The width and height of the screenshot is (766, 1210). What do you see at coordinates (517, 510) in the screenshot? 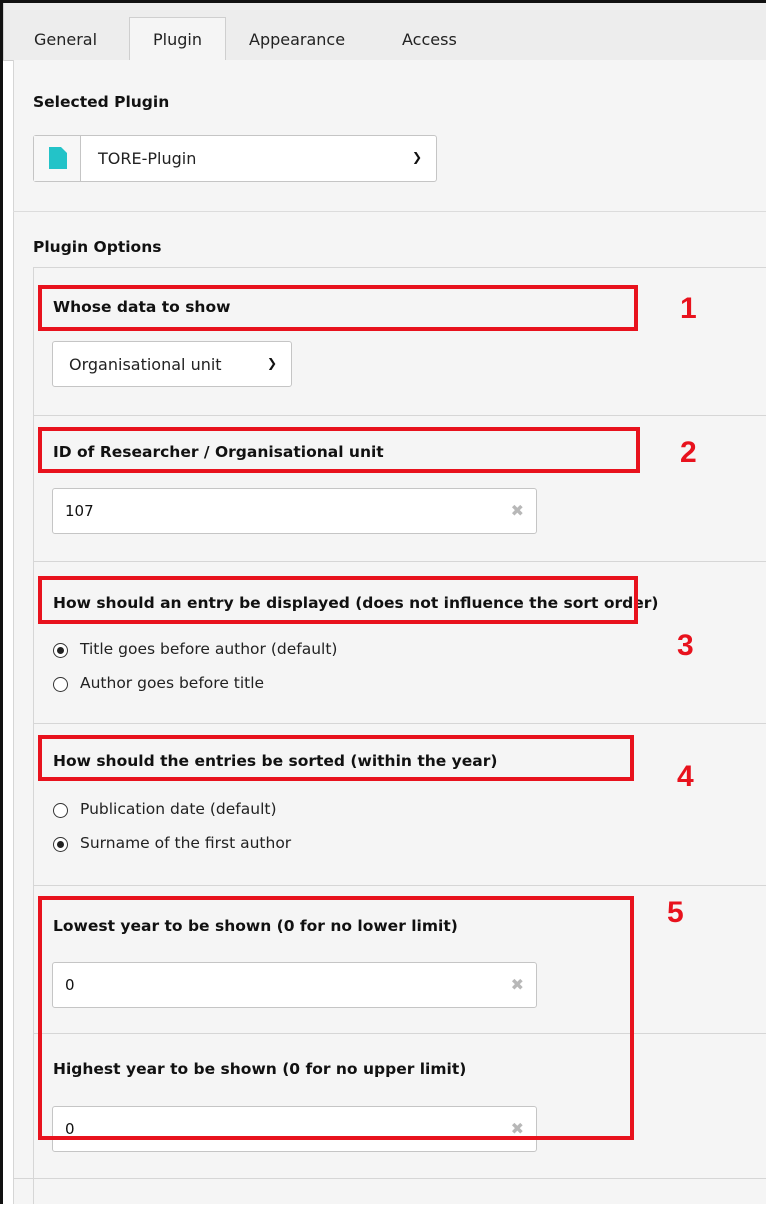
I see `clear-icon: ✖` at bounding box center [517, 510].